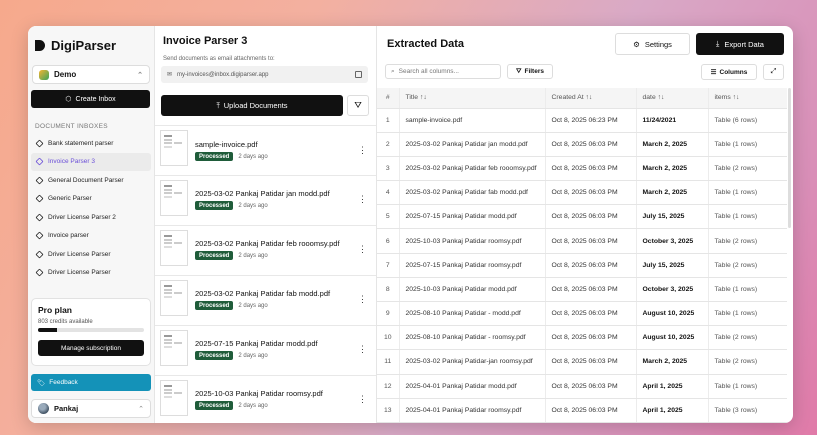  What do you see at coordinates (740, 44) in the screenshot?
I see `export-data-button: ⤓ Export Data` at bounding box center [740, 44].